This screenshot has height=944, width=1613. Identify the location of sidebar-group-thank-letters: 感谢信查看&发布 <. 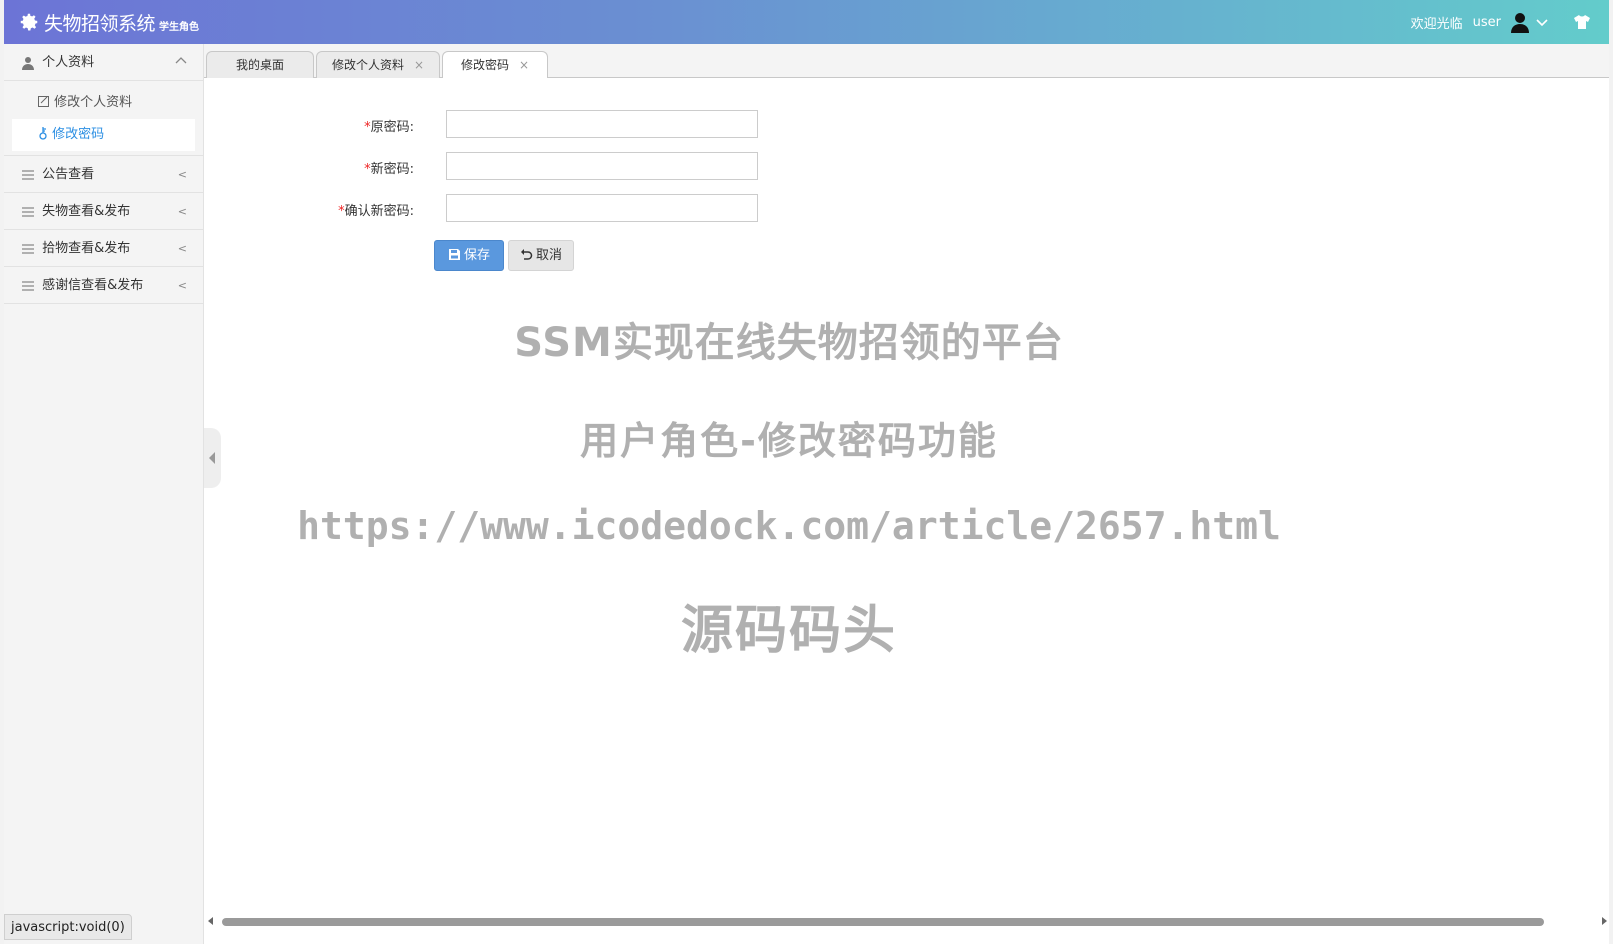
(103, 285).